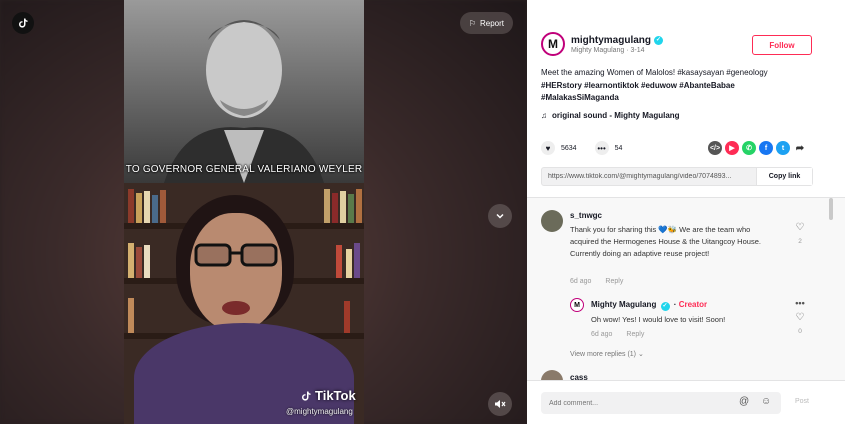  What do you see at coordinates (617, 40) in the screenshot?
I see `author-username: mightymagulang ✓` at bounding box center [617, 40].